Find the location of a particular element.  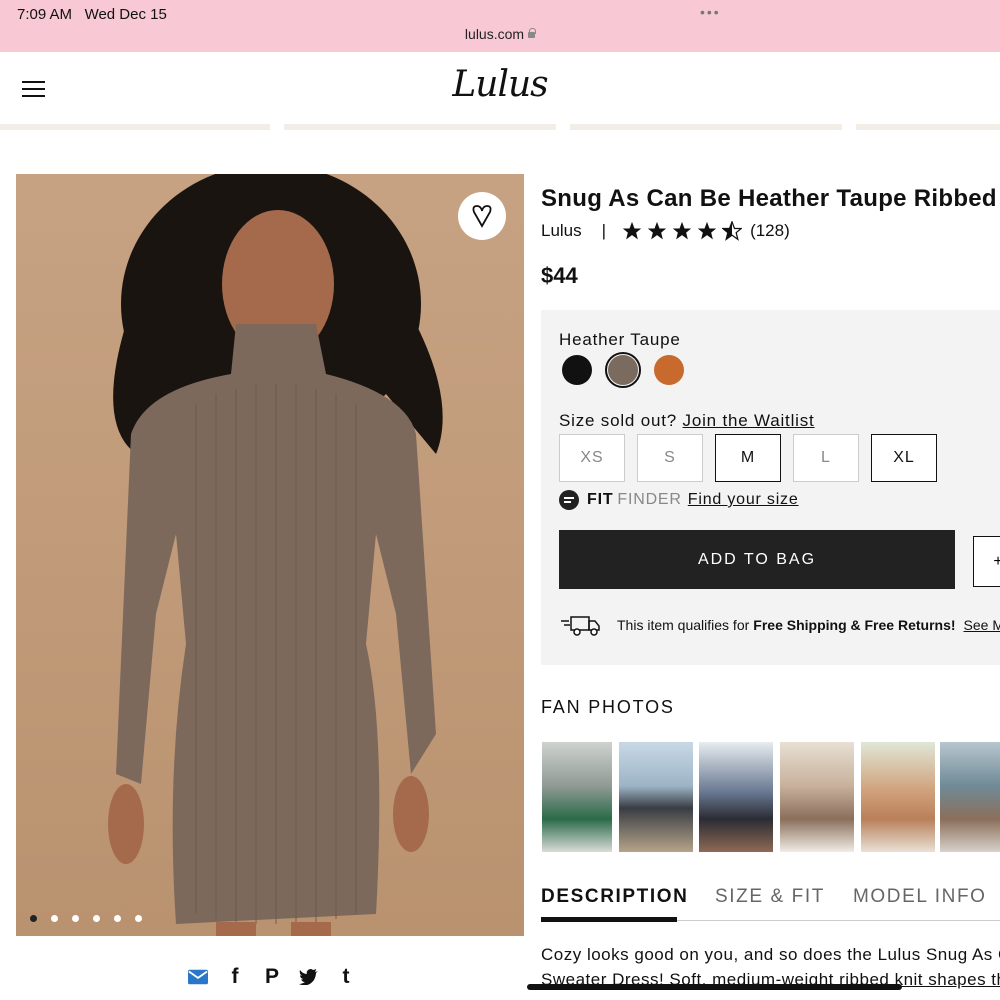

size-xl-button: XL is located at coordinates (904, 458).